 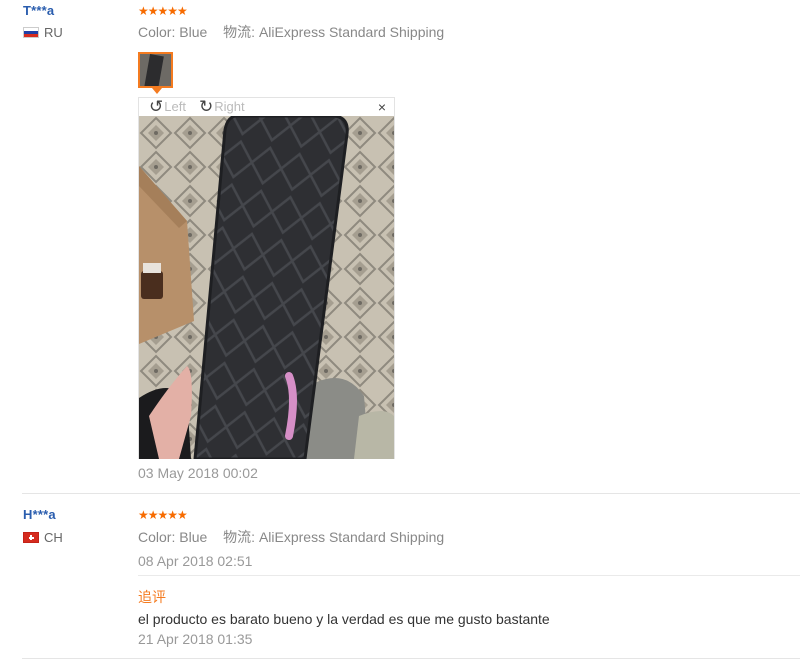 What do you see at coordinates (229, 106) in the screenshot?
I see `rotate-right-label: Right` at bounding box center [229, 106].